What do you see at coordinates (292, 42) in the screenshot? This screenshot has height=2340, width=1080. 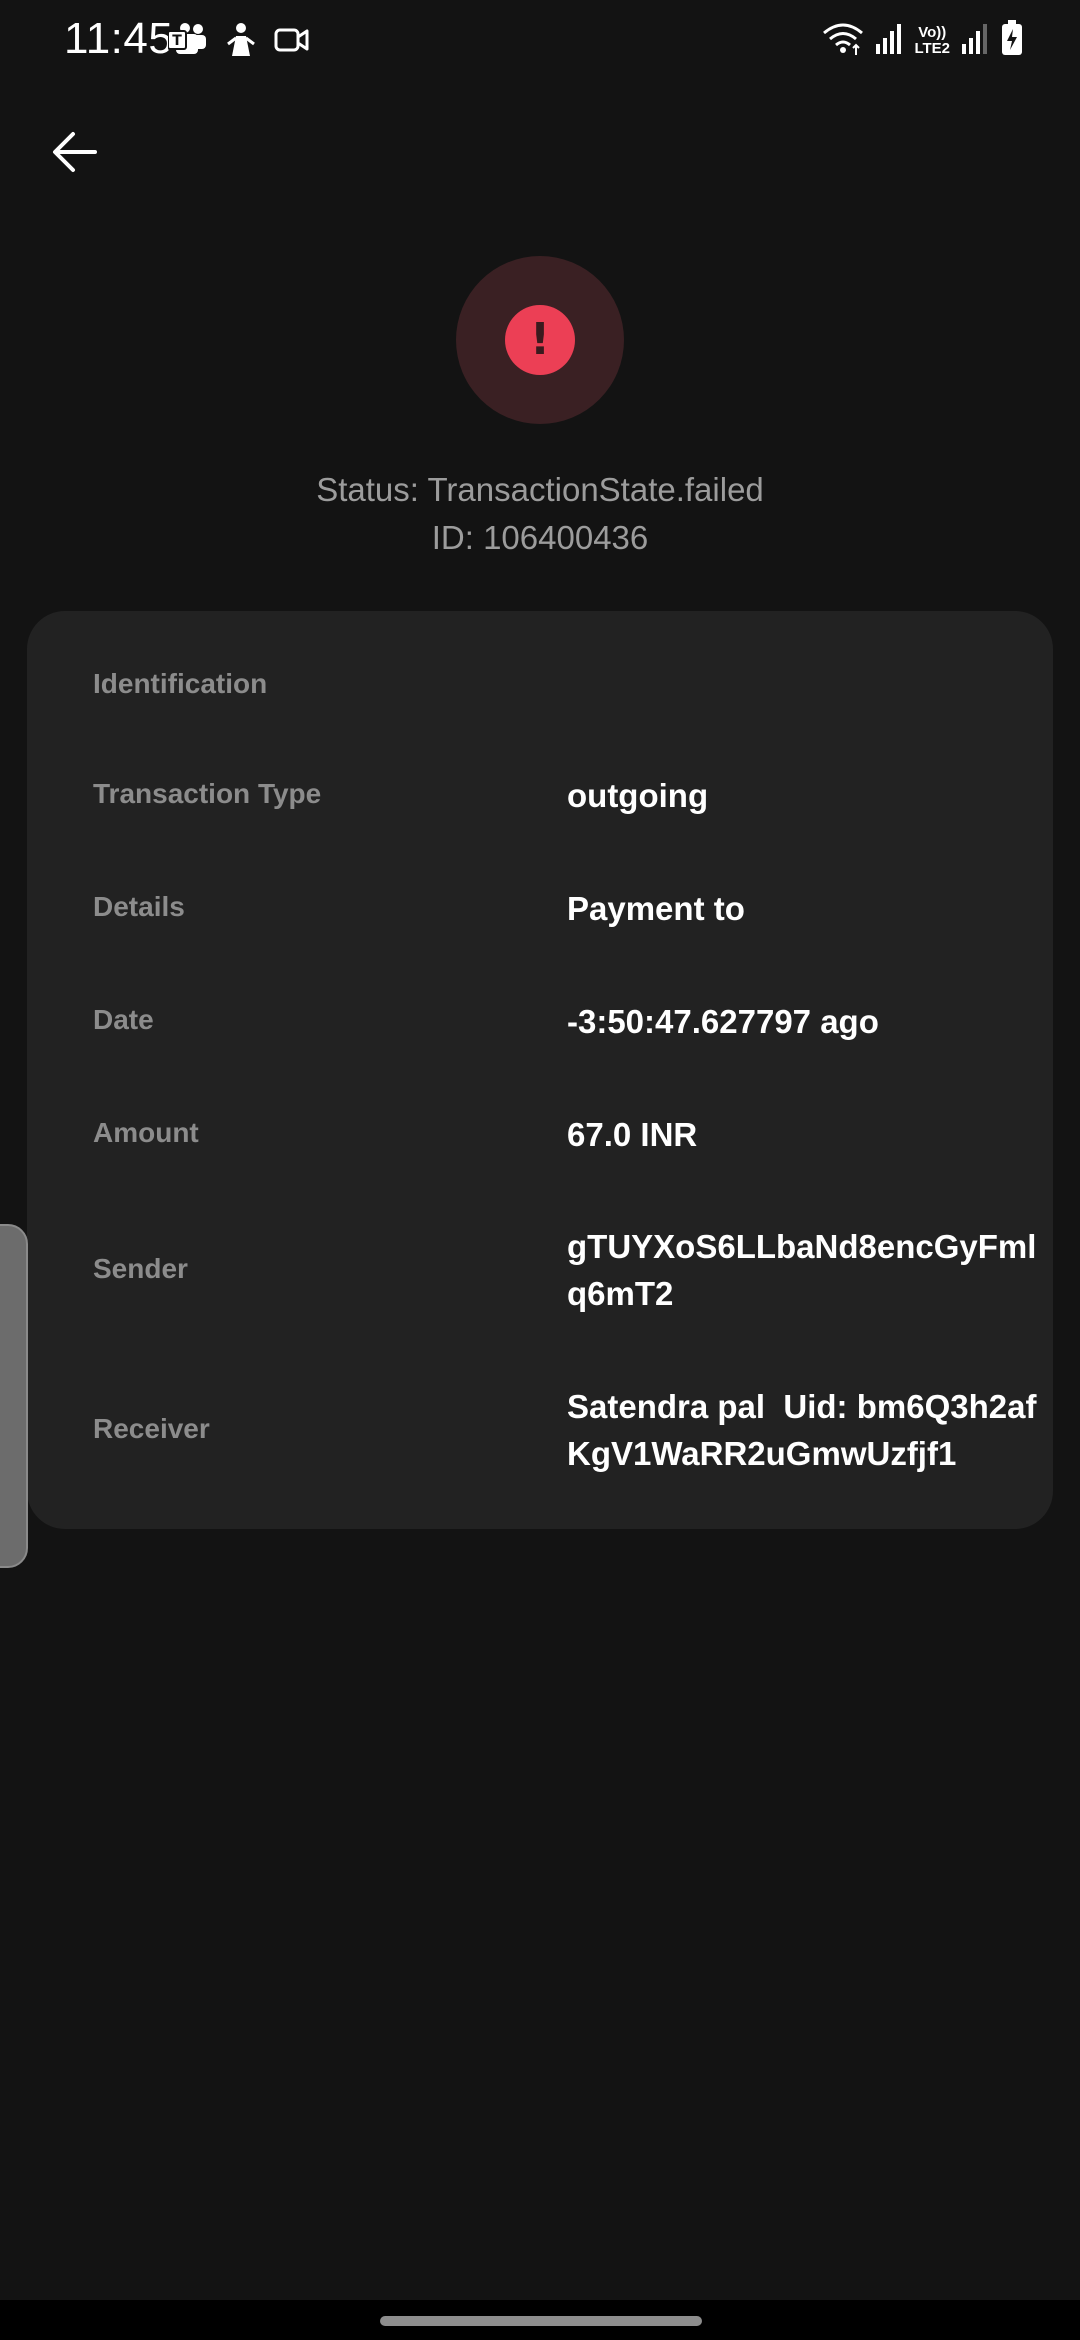 I see `video-icon` at bounding box center [292, 42].